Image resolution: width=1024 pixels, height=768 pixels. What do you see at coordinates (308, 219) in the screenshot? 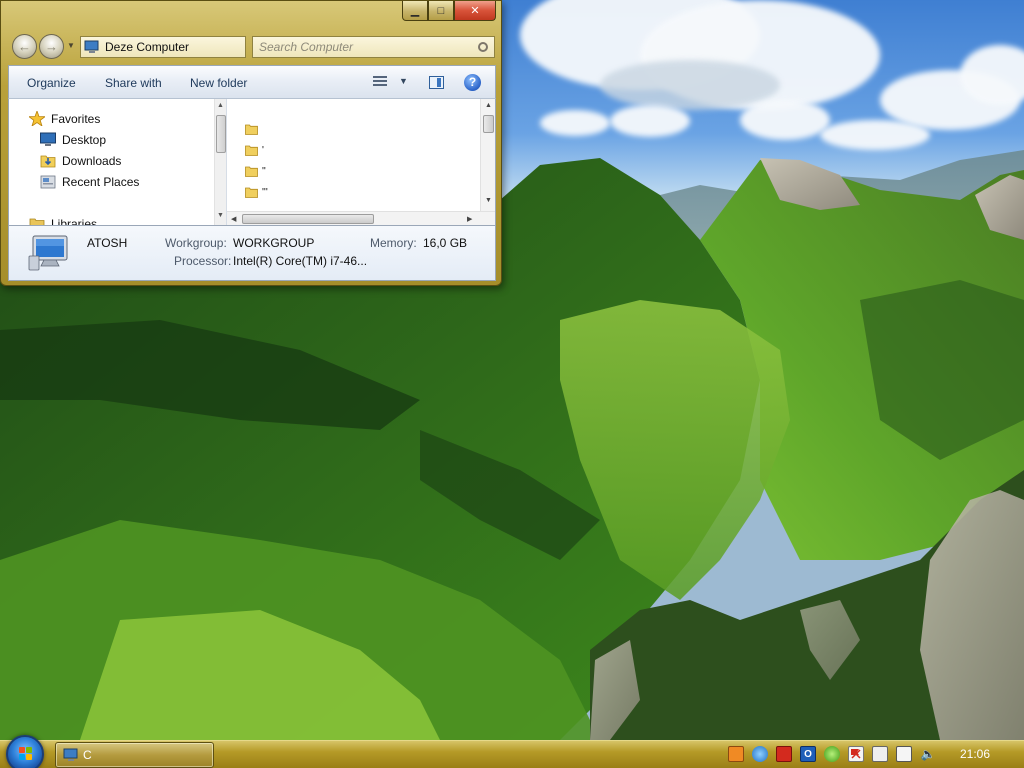
I see `file-list-horizontal-scroll-thumb` at bounding box center [308, 219].